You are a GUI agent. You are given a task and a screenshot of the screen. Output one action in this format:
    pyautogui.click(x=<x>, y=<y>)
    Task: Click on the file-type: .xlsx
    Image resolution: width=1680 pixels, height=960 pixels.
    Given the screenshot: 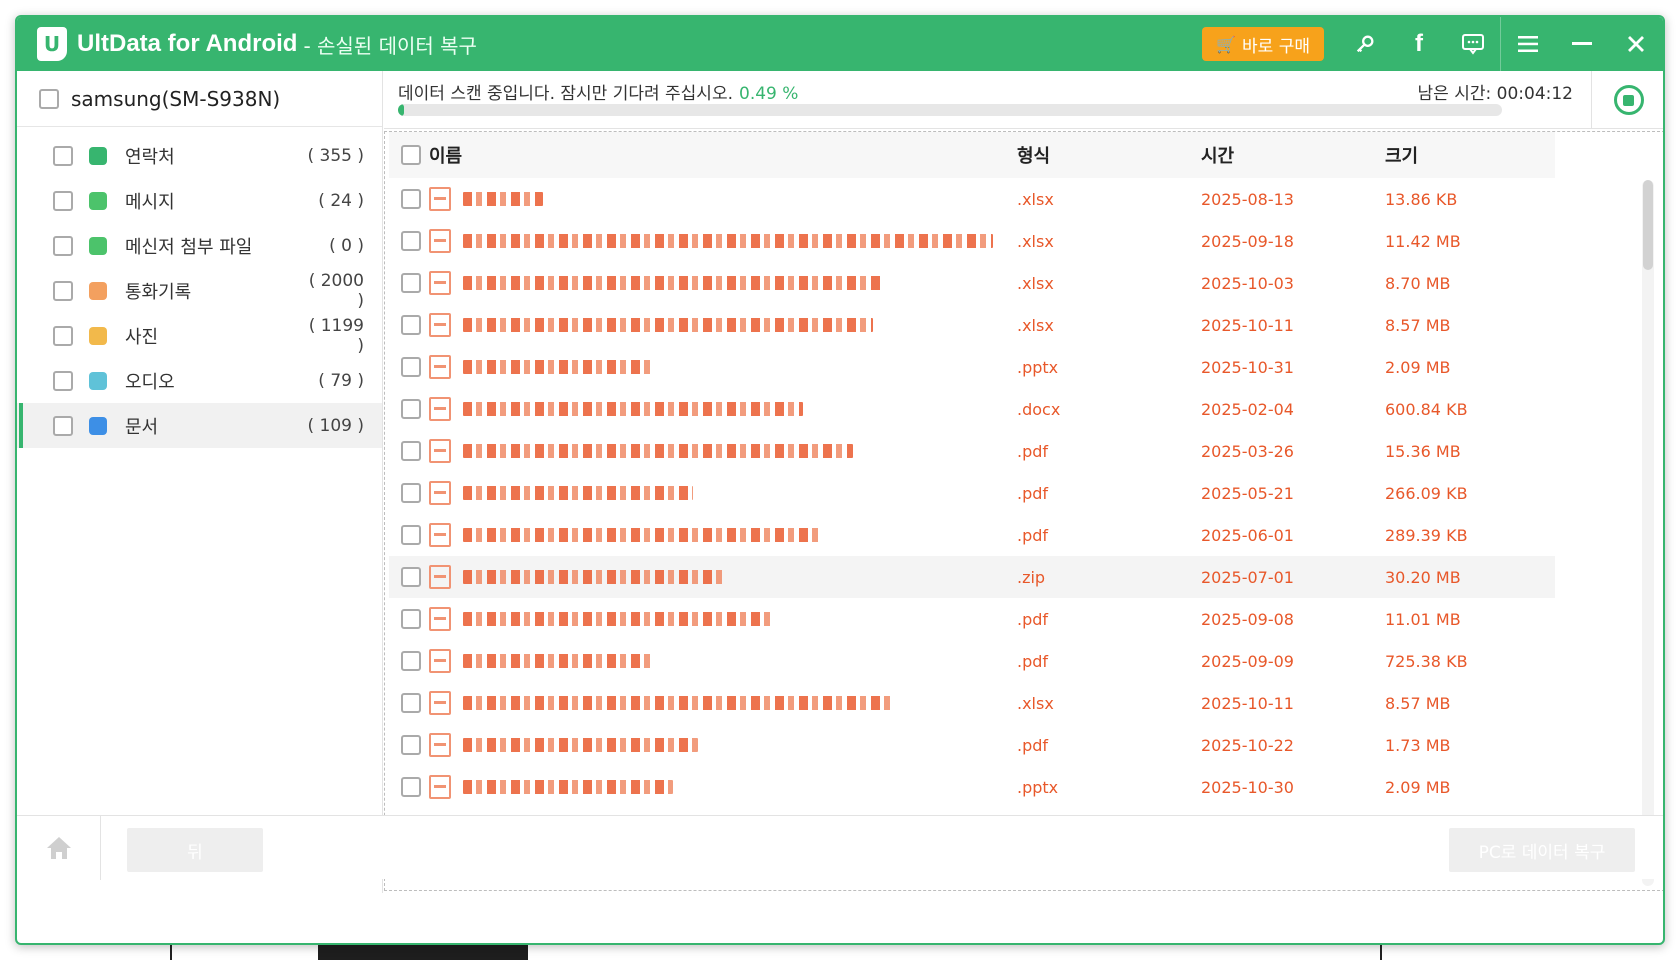 What is the action you would take?
    pyautogui.click(x=1035, y=241)
    